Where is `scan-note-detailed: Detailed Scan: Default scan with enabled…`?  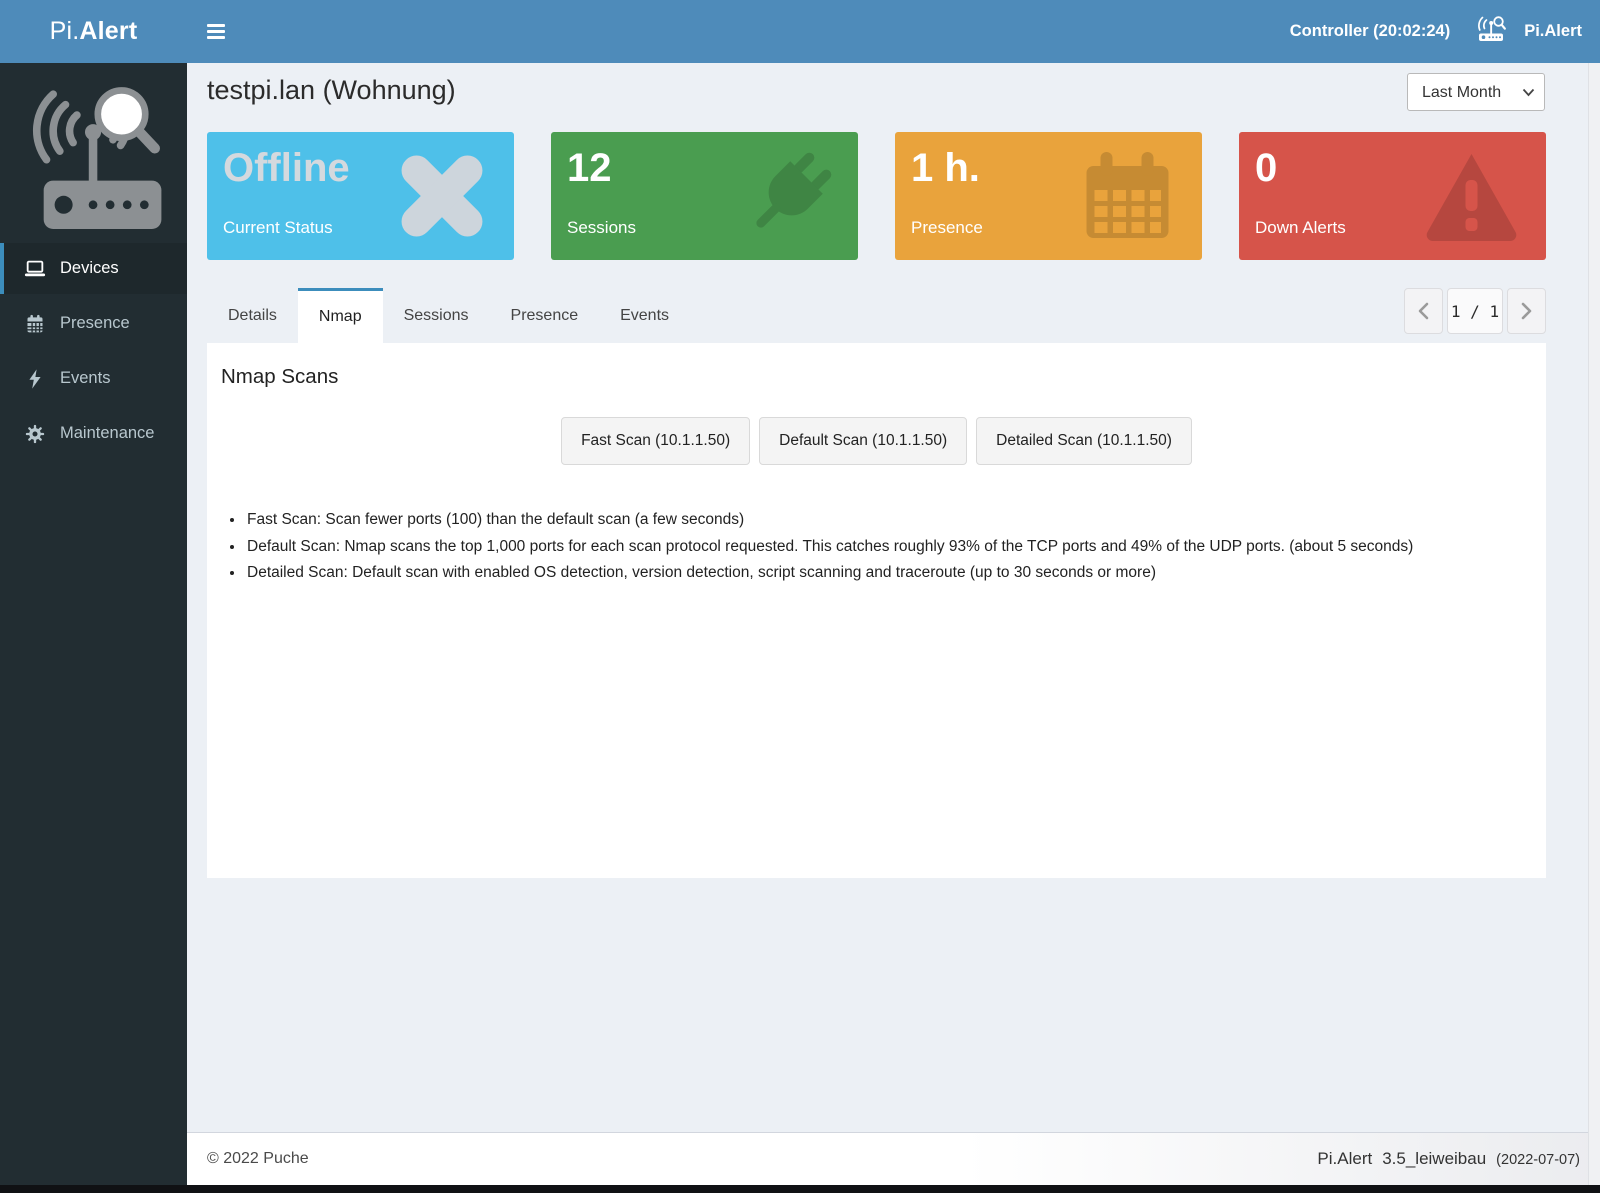 scan-note-detailed: Detailed Scan: Default scan with enabled… is located at coordinates (895, 573).